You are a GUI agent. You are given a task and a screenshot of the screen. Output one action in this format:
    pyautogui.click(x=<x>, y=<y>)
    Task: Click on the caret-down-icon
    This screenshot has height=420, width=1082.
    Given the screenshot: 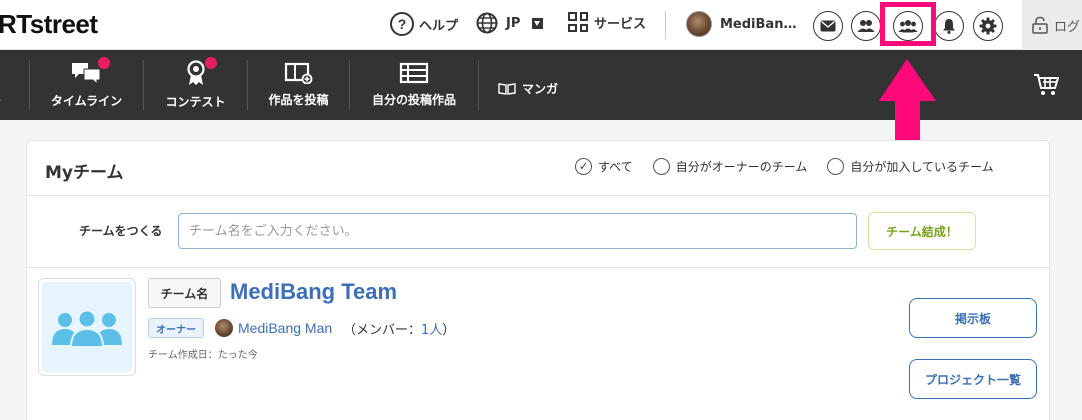 What is the action you would take?
    pyautogui.click(x=538, y=23)
    